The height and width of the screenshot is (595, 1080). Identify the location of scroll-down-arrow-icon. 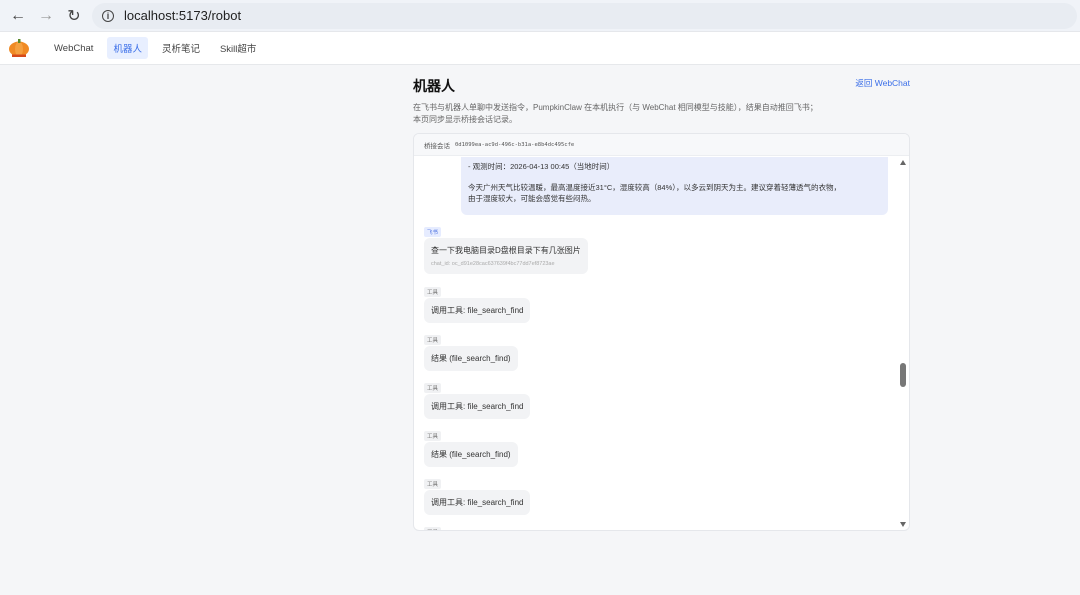
(903, 524).